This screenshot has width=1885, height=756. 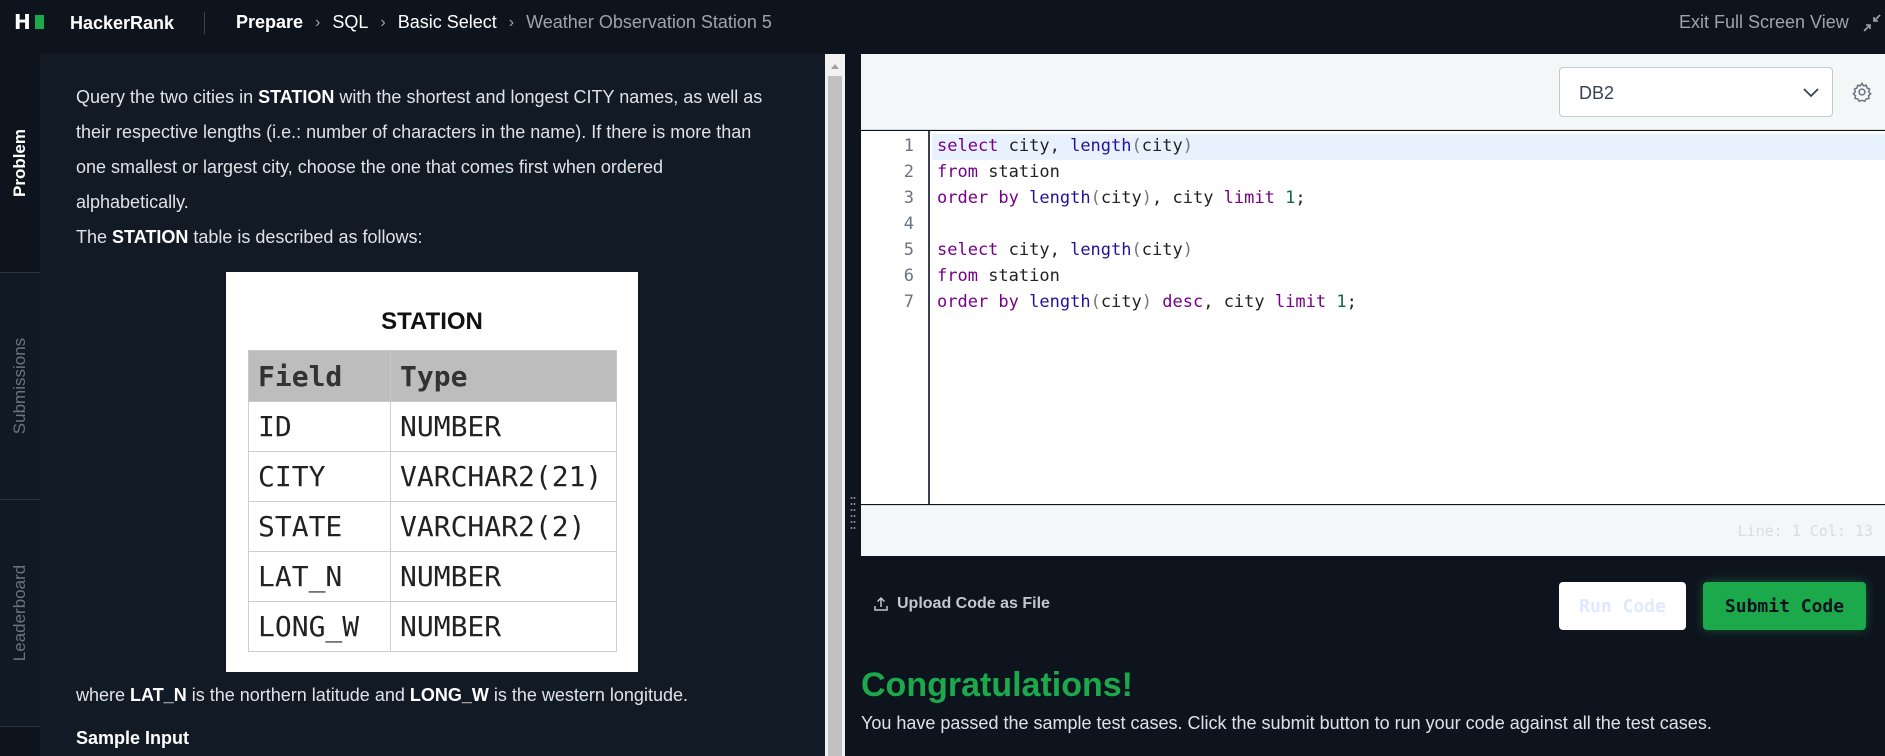 What do you see at coordinates (908, 276) in the screenshot?
I see `line-number: 6` at bounding box center [908, 276].